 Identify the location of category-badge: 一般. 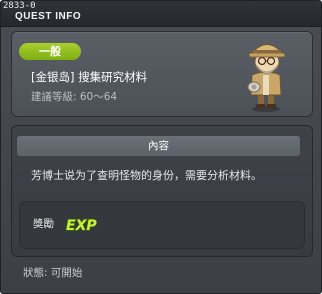
(50, 51).